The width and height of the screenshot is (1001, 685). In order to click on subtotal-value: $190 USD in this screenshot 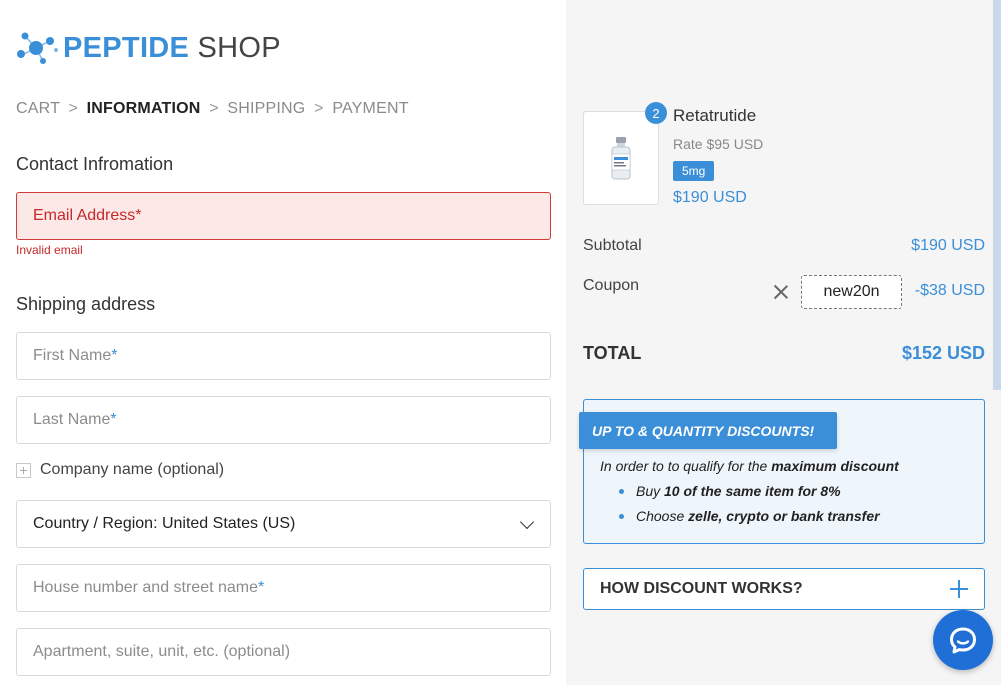, I will do `click(948, 245)`.